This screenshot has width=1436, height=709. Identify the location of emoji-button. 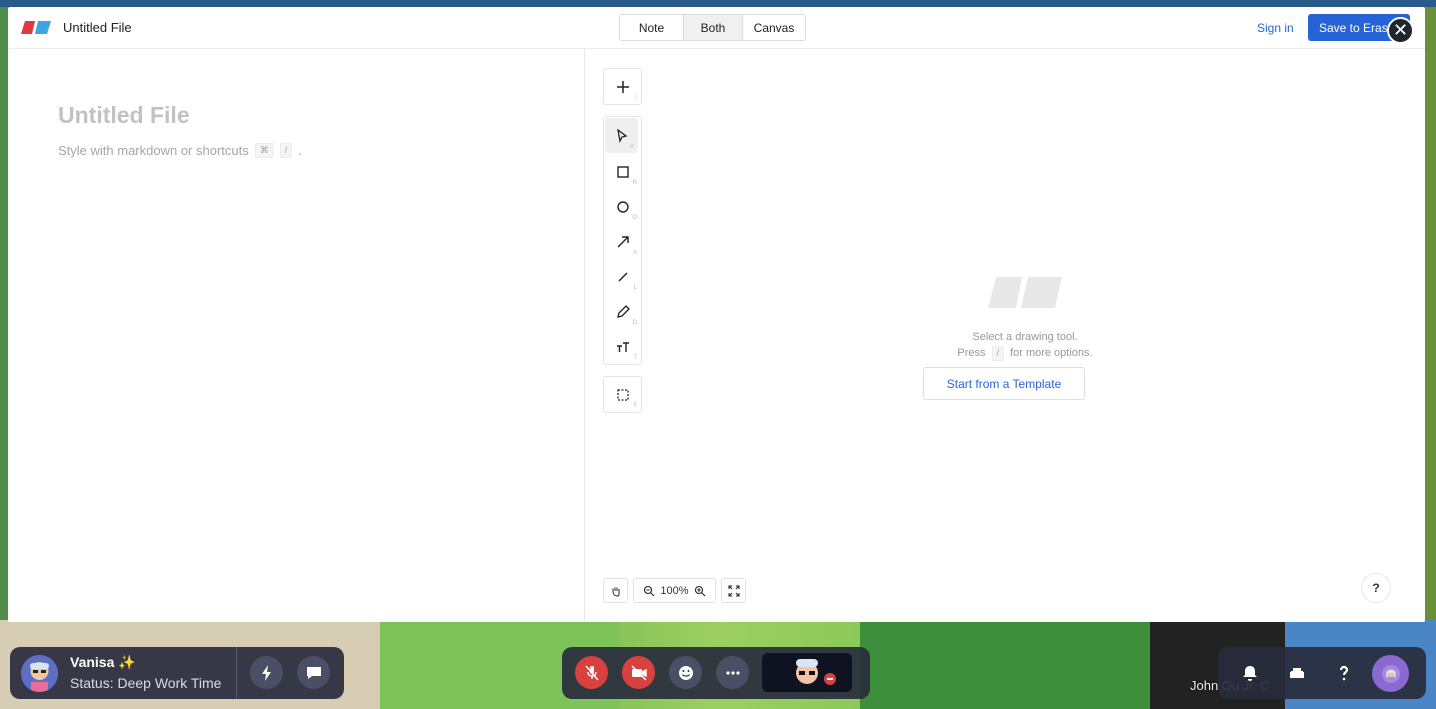
(685, 672).